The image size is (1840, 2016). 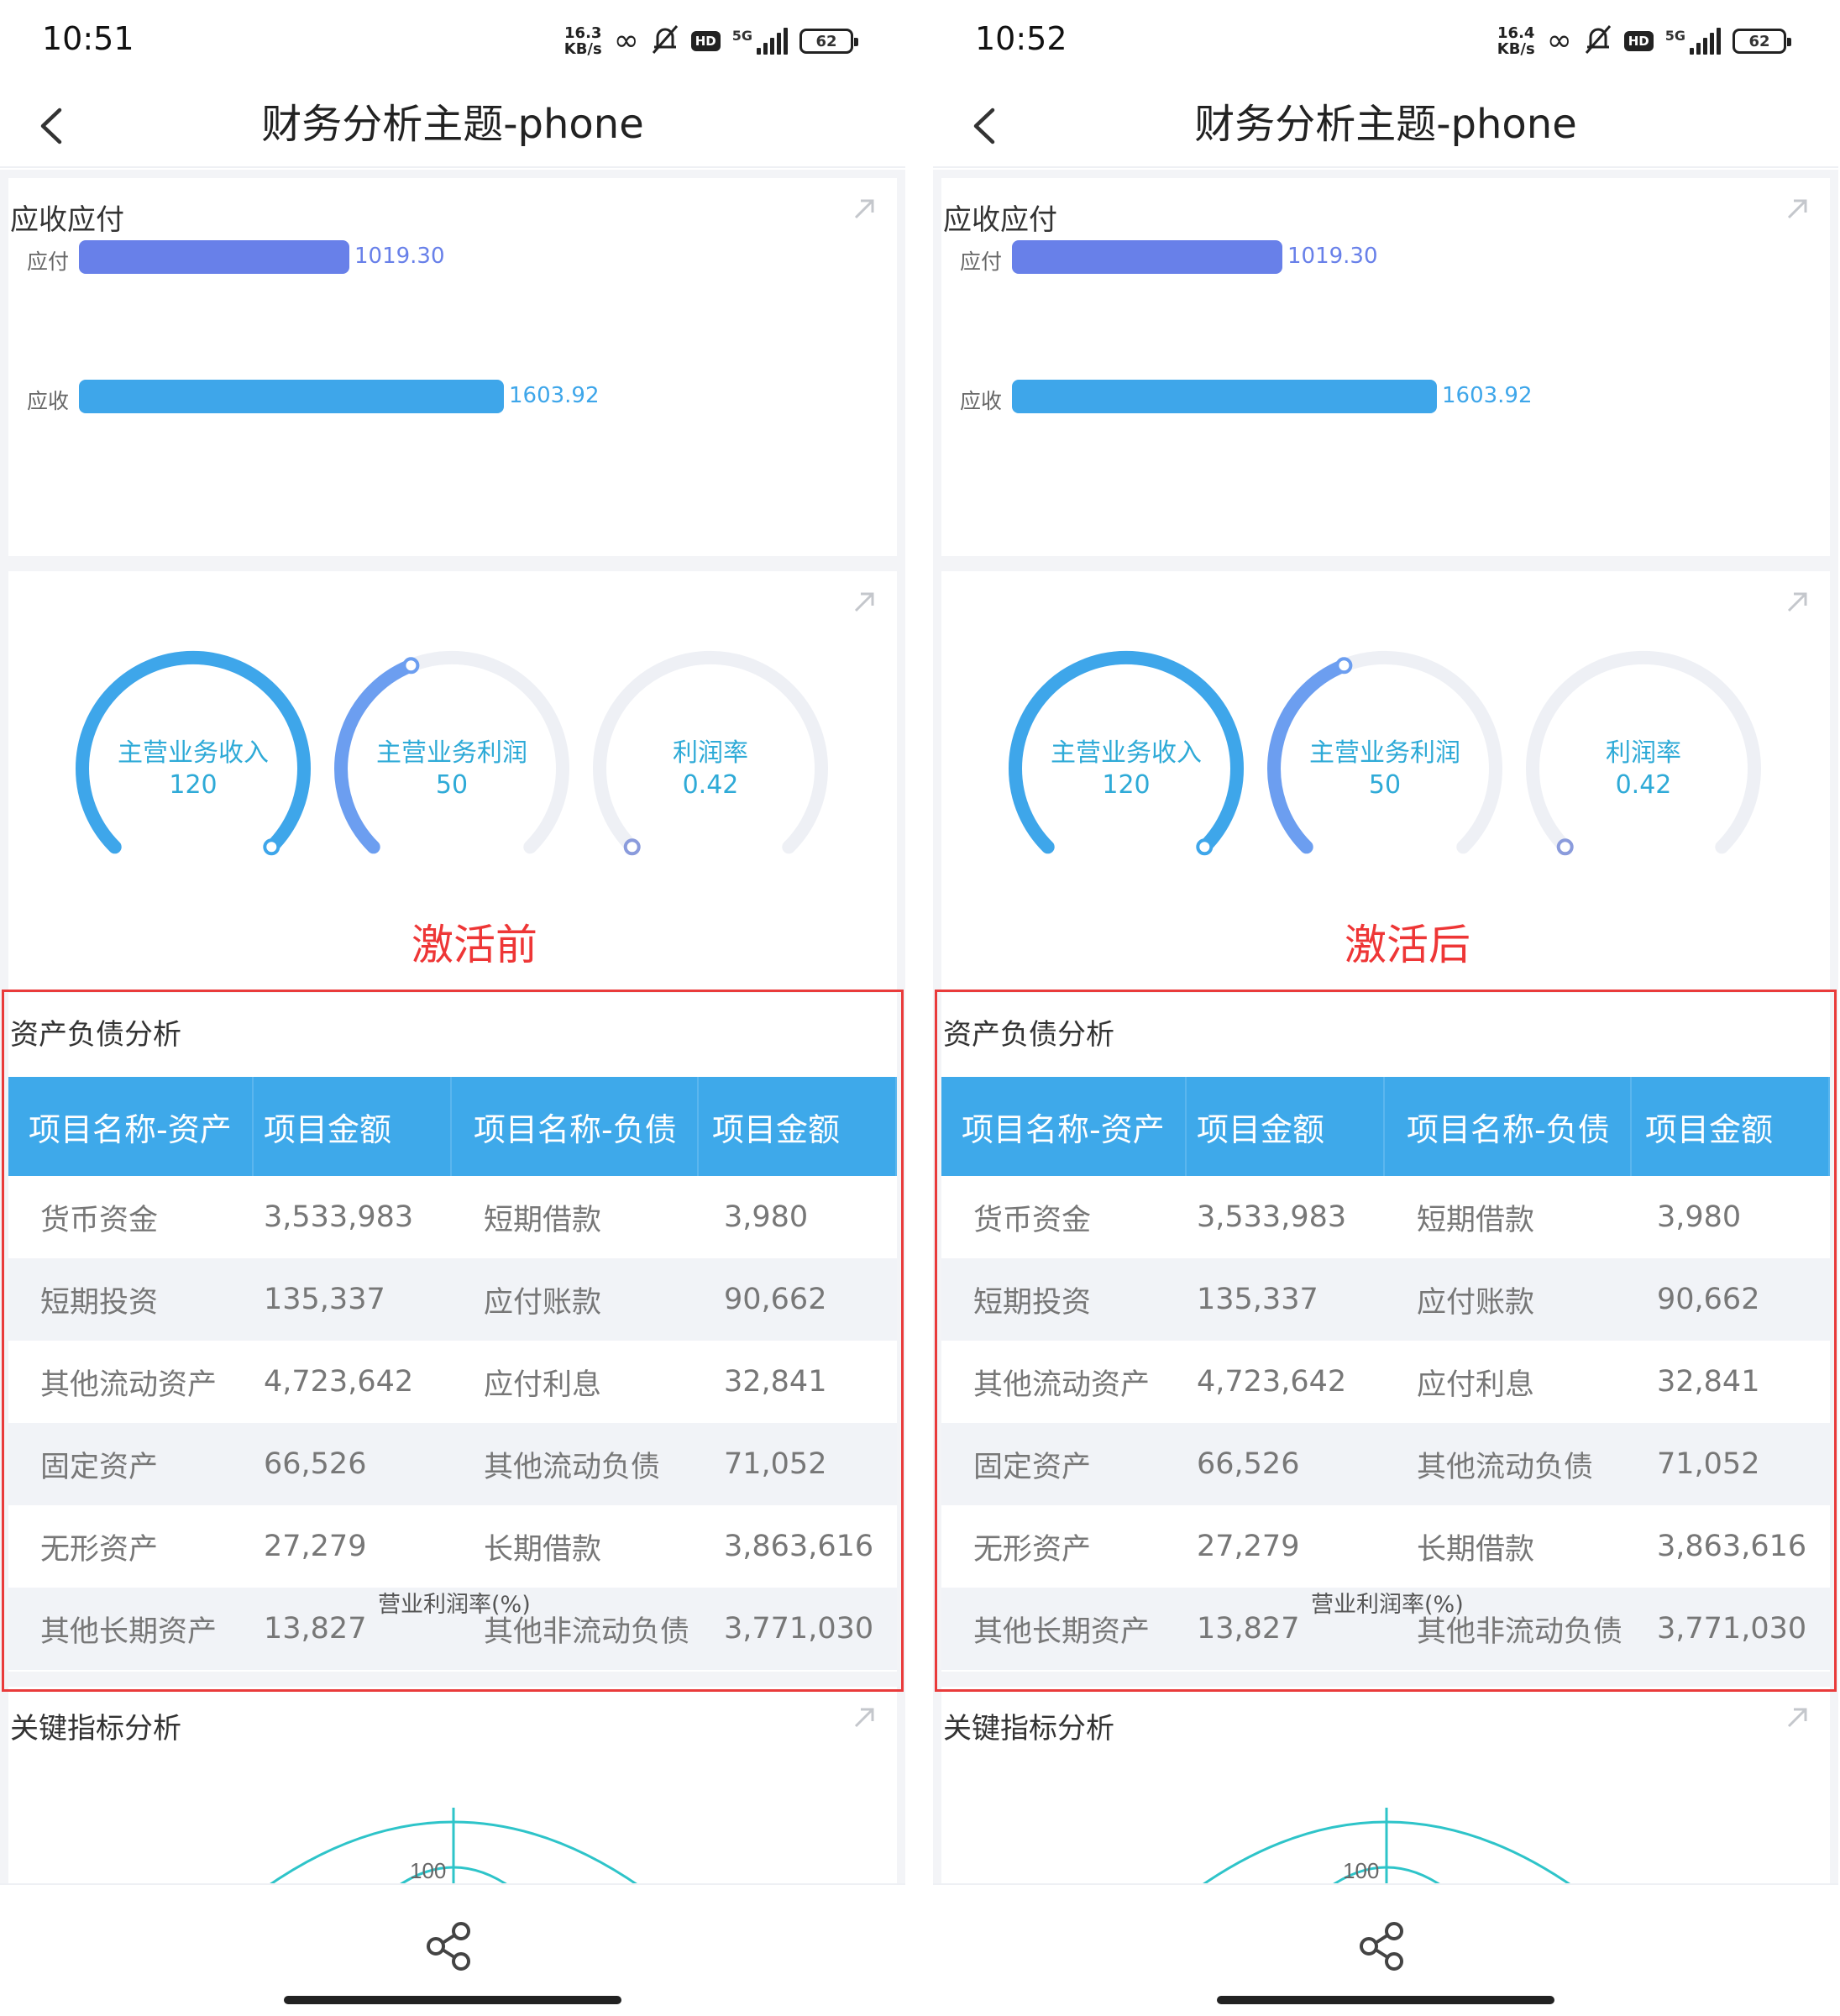 I want to click on status-bar: 10:51 16.3 KB/s ∞ HD 5G 62, so click(x=452, y=42).